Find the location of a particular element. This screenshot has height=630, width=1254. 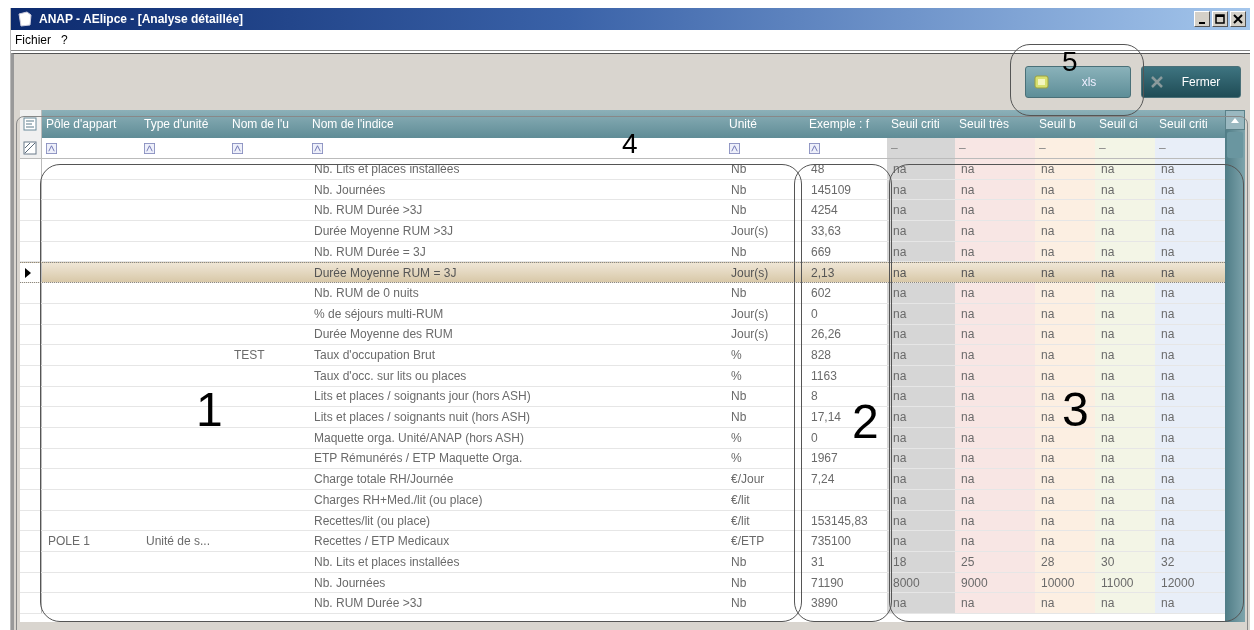

table-cell: 735100 is located at coordinates (831, 541).